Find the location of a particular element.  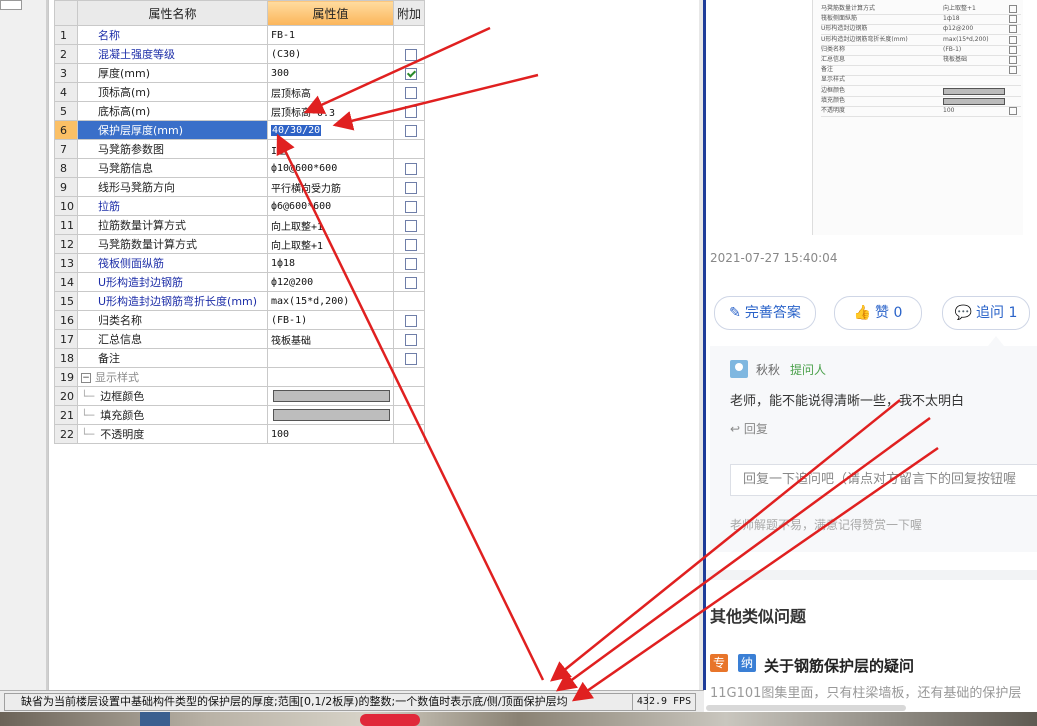

property-name: 筏板侧面纵筋 is located at coordinates (172, 263).